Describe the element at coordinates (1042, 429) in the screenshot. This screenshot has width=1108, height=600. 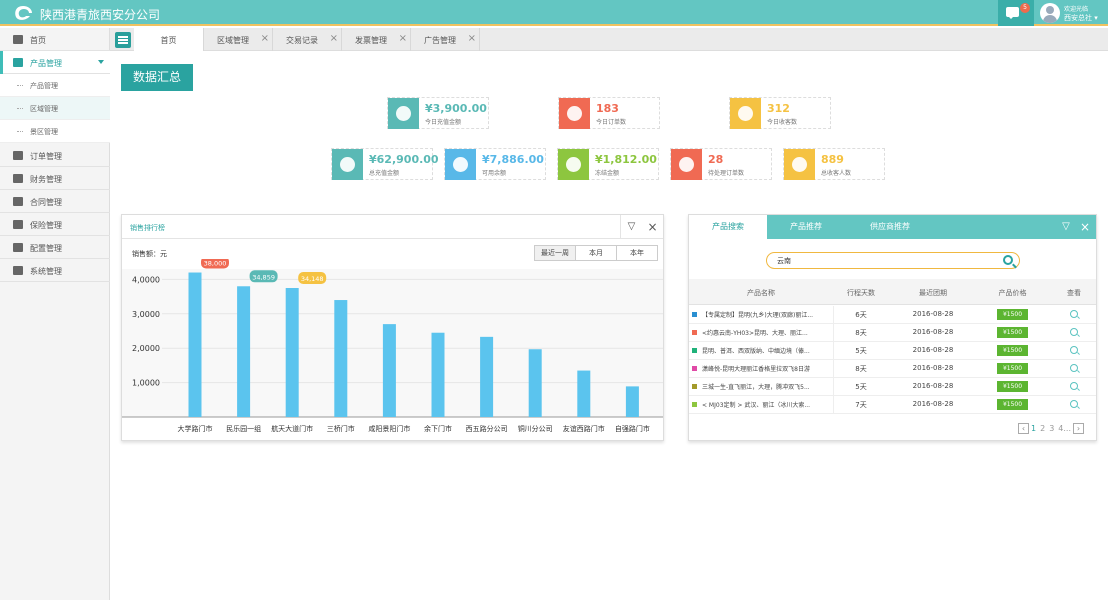
I see `page-link: 2` at that location.